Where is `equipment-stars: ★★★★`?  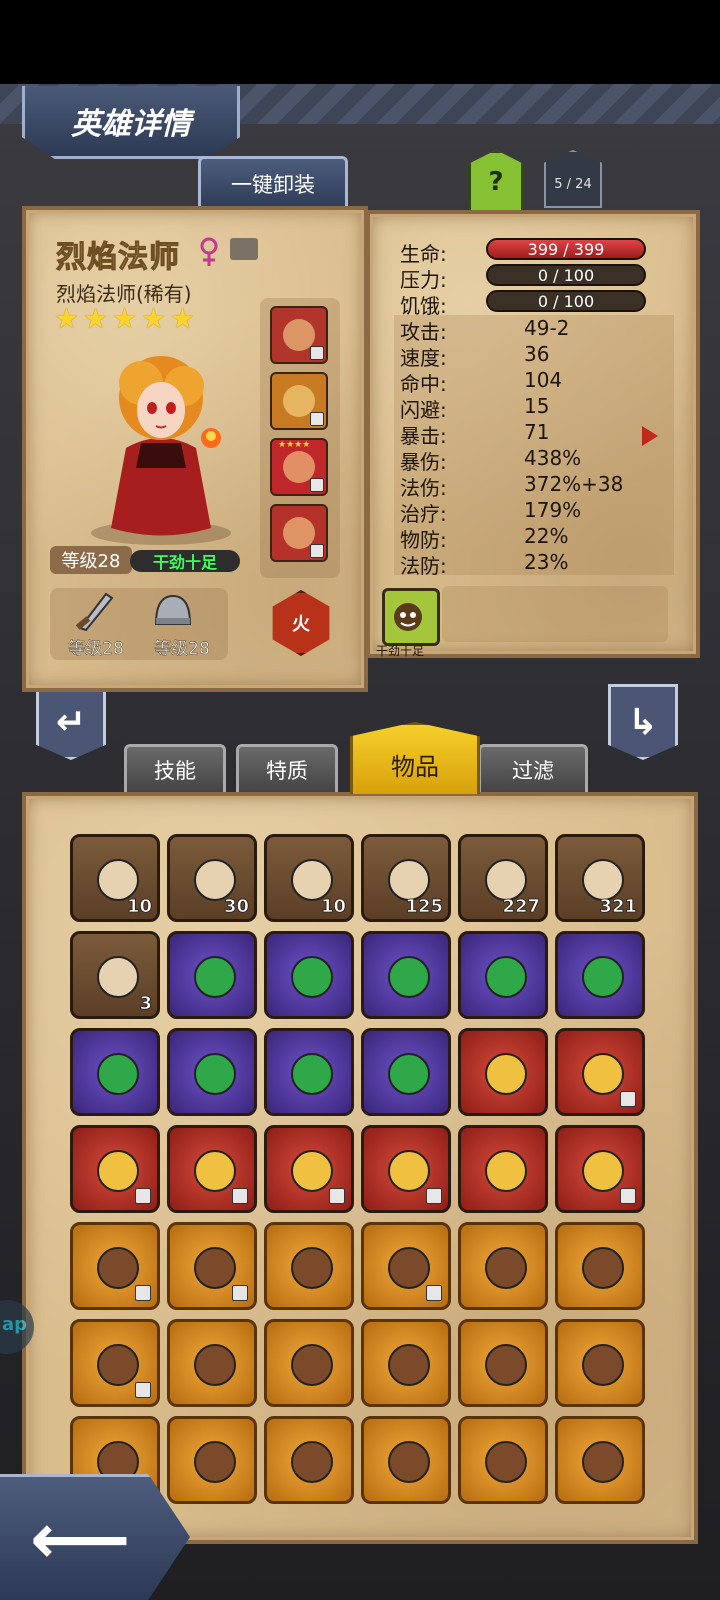
equipment-stars: ★★★★ is located at coordinates (294, 445).